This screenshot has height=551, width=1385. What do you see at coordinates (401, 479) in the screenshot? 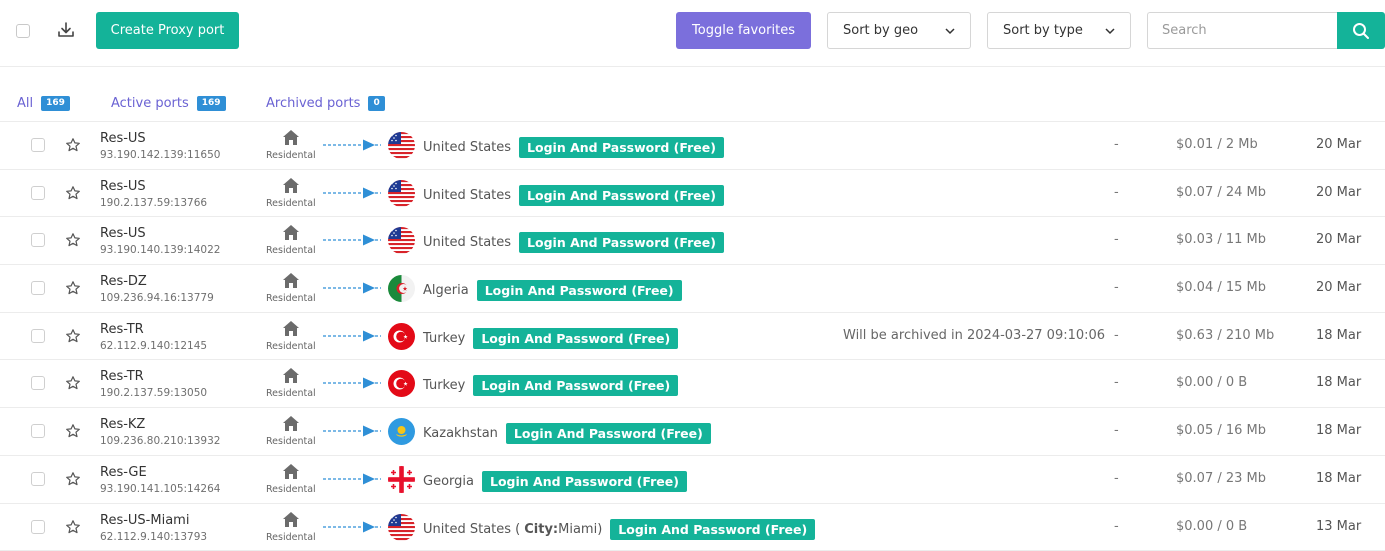
I see `flag-ge-icon` at bounding box center [401, 479].